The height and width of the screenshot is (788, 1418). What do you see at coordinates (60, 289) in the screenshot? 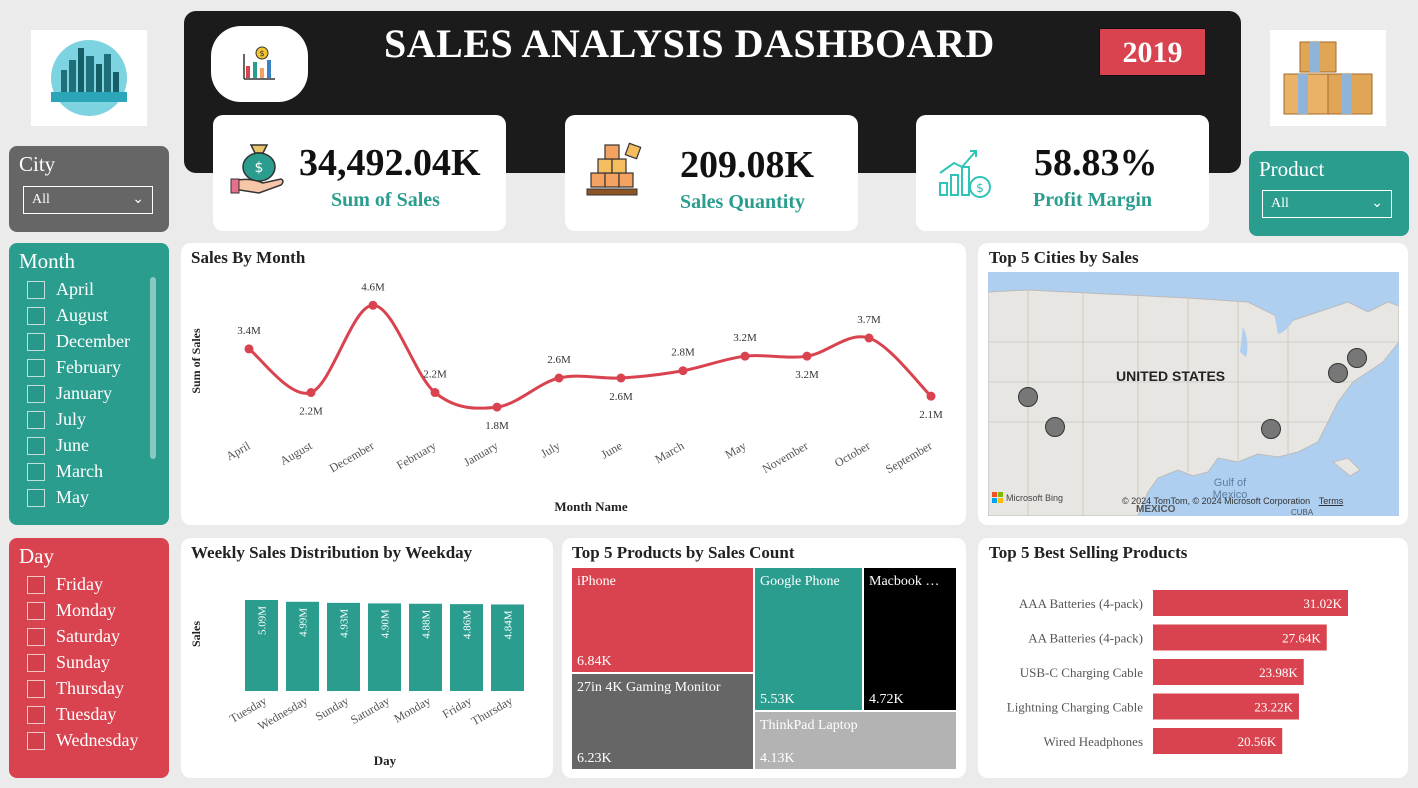
I see `month-option-april: April` at bounding box center [60, 289].